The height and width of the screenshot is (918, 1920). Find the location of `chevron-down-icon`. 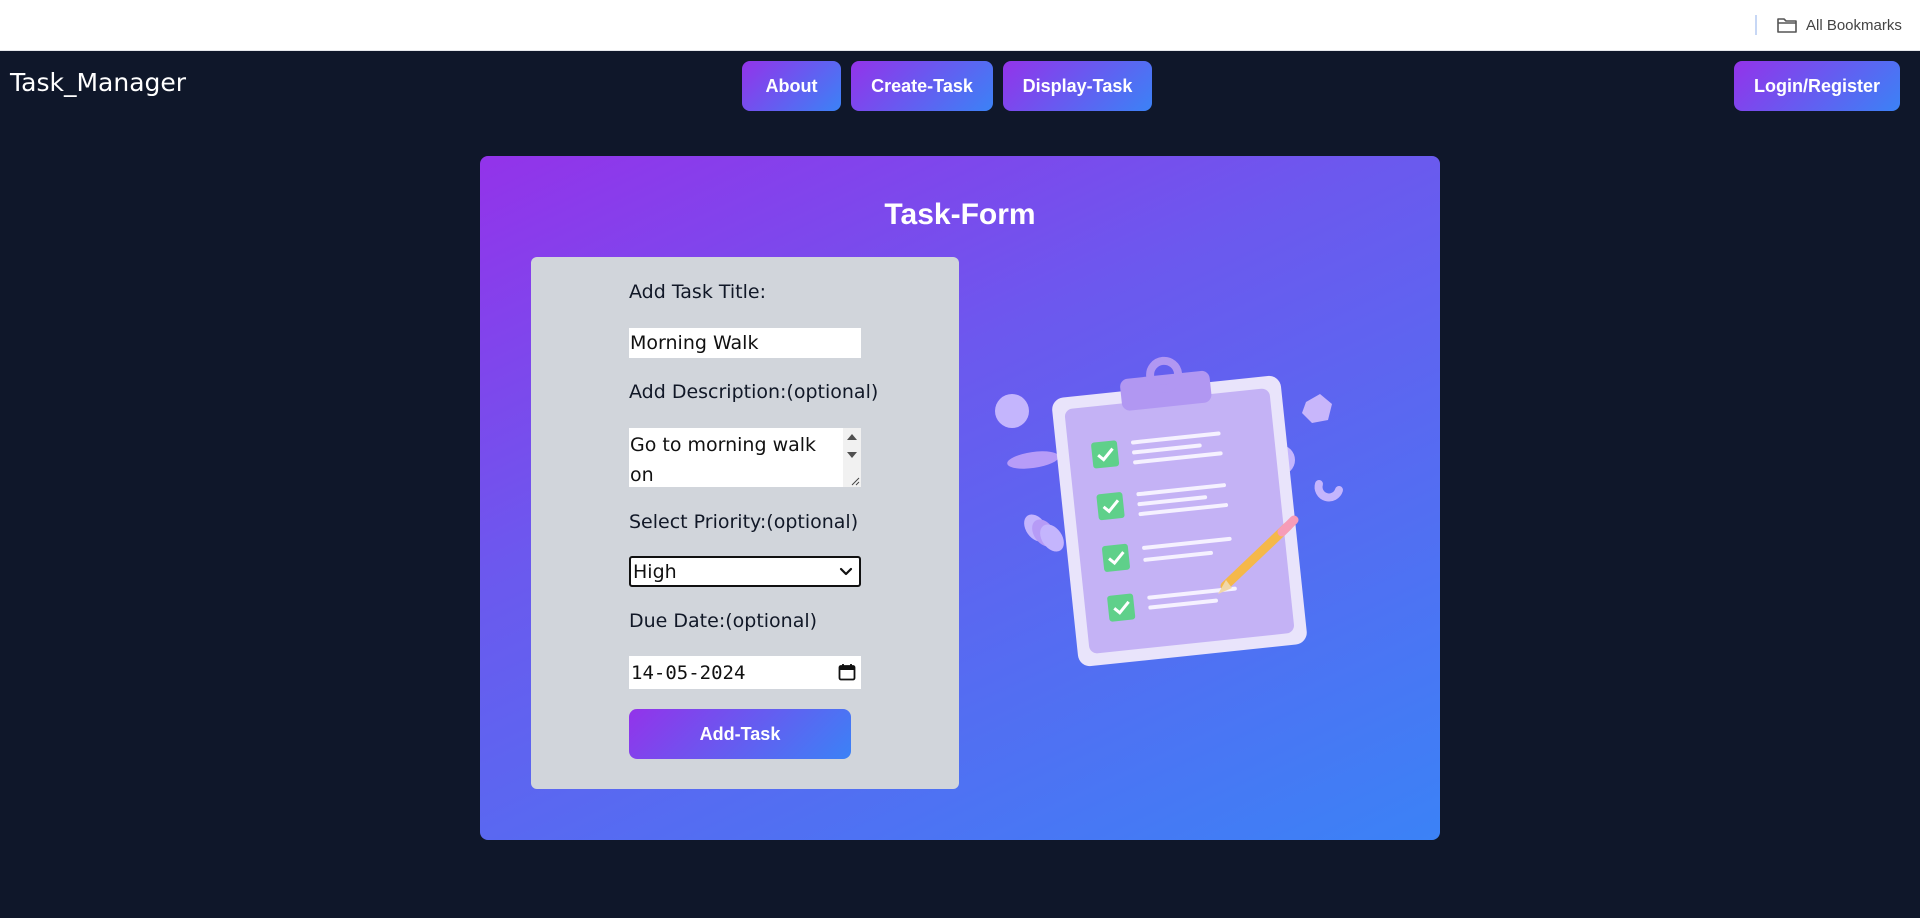

chevron-down-icon is located at coordinates (846, 571).